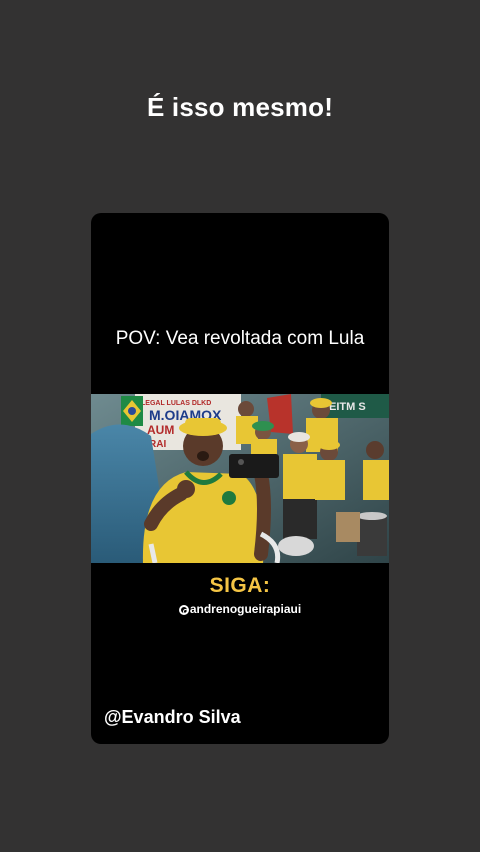 The width and height of the screenshot is (480, 852). What do you see at coordinates (254, 466) in the screenshot?
I see `phone` at bounding box center [254, 466].